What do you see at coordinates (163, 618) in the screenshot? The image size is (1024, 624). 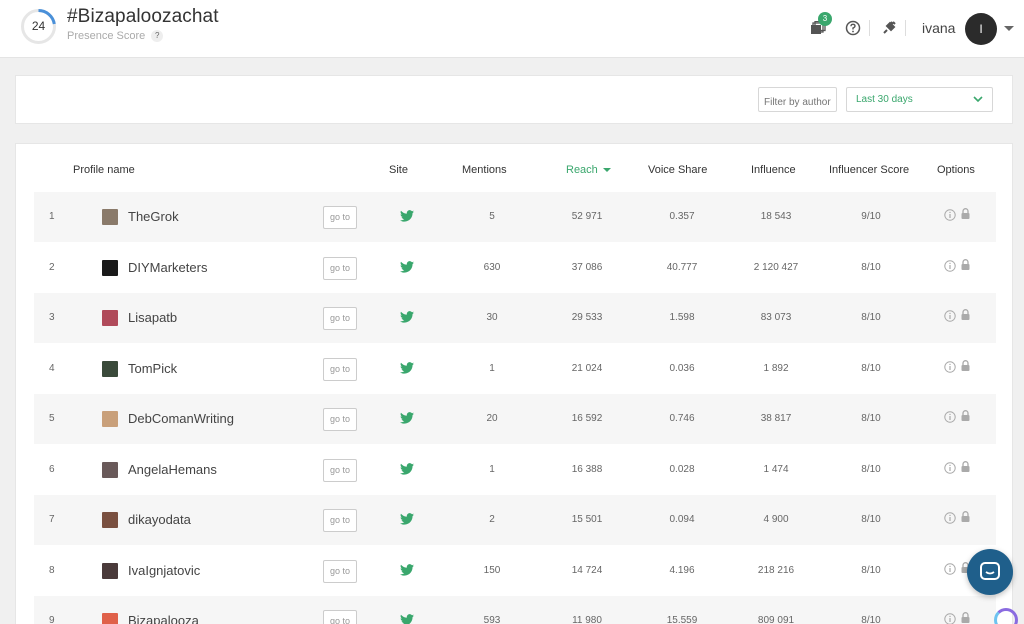 I see `profile-name: Bizapalooza` at bounding box center [163, 618].